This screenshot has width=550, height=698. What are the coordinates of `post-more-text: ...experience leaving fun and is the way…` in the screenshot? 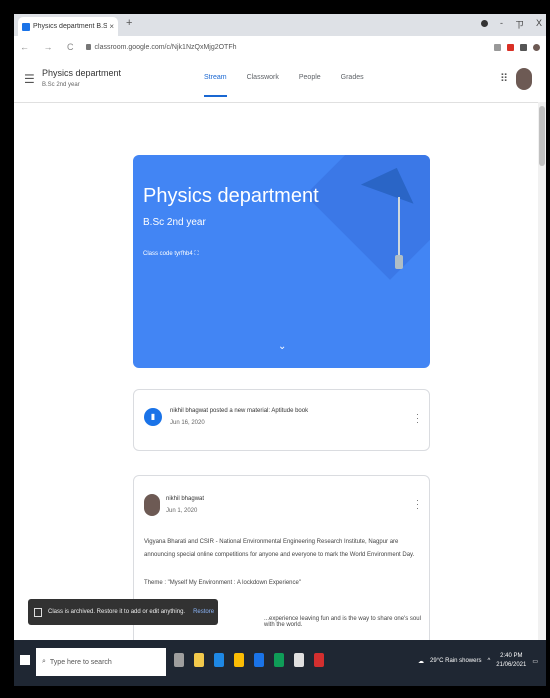 It's located at (342, 622).